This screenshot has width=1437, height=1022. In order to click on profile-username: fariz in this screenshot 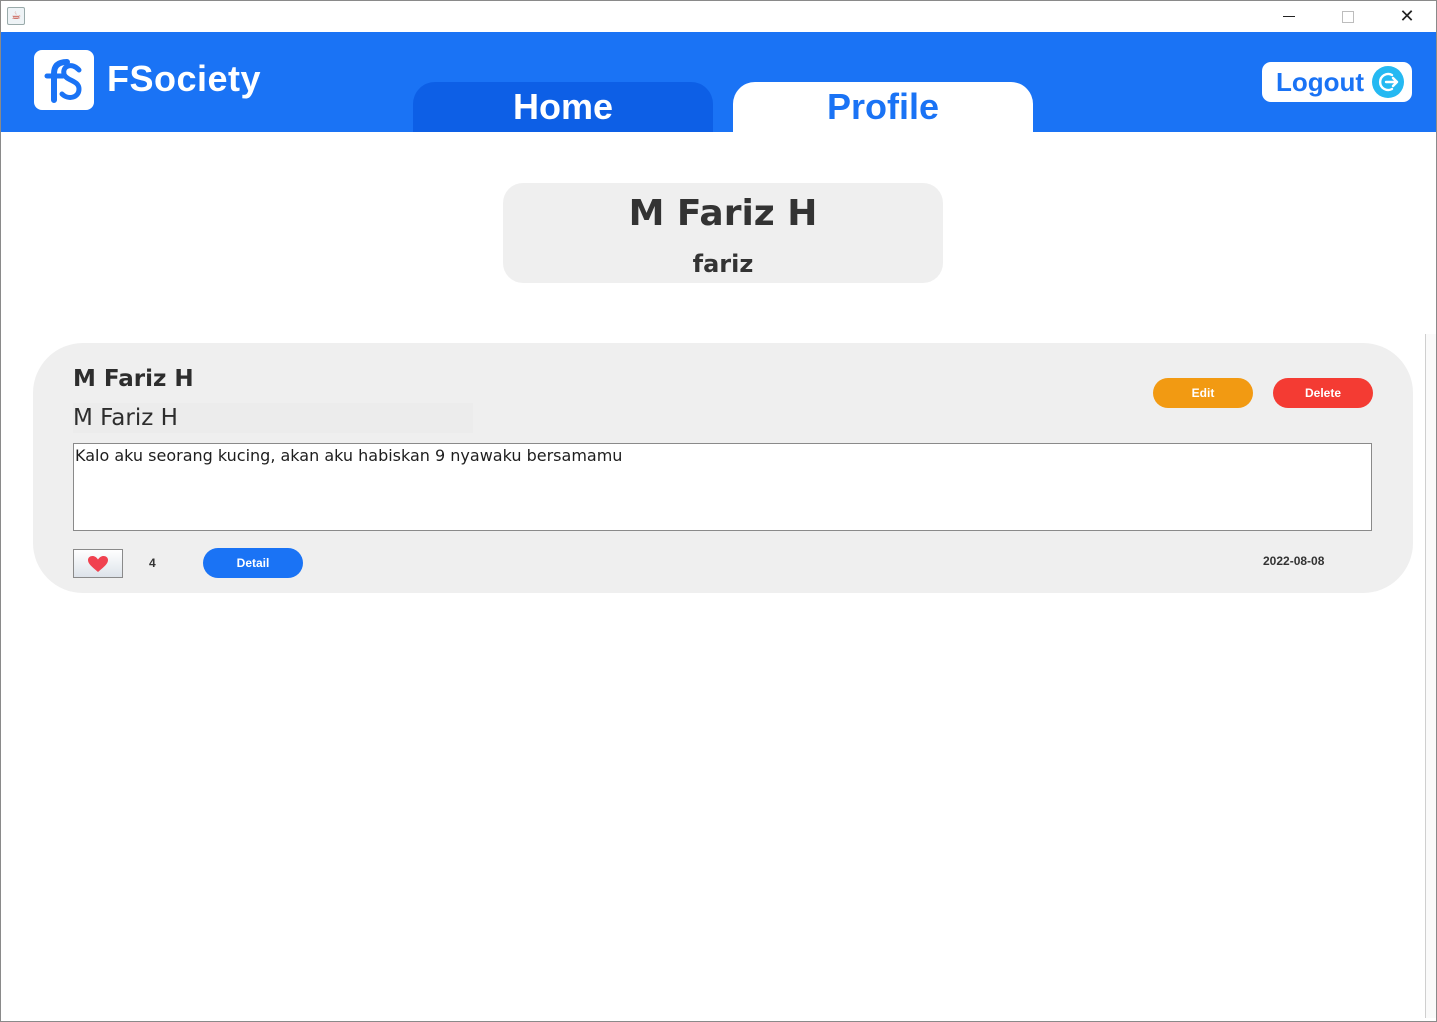, I will do `click(723, 264)`.